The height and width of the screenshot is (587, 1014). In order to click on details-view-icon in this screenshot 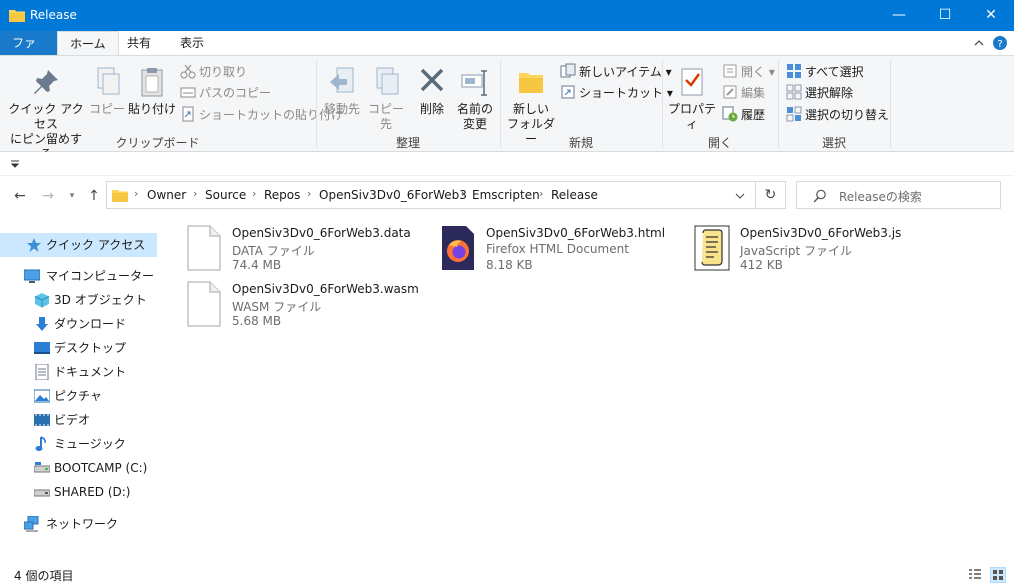, I will do `click(975, 575)`.